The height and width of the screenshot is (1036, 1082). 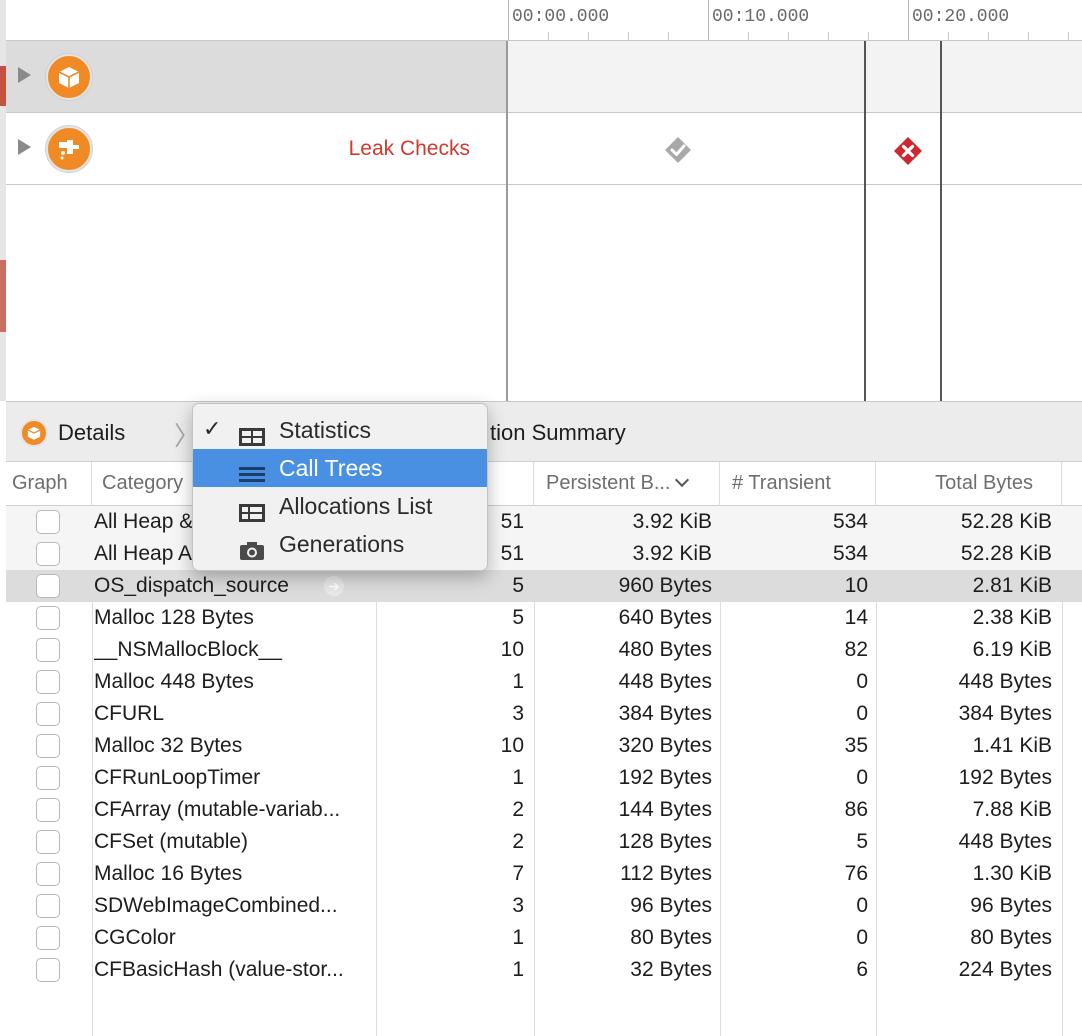 What do you see at coordinates (665, 649) in the screenshot?
I see `cell-persistent-bytes: 480 Bytes` at bounding box center [665, 649].